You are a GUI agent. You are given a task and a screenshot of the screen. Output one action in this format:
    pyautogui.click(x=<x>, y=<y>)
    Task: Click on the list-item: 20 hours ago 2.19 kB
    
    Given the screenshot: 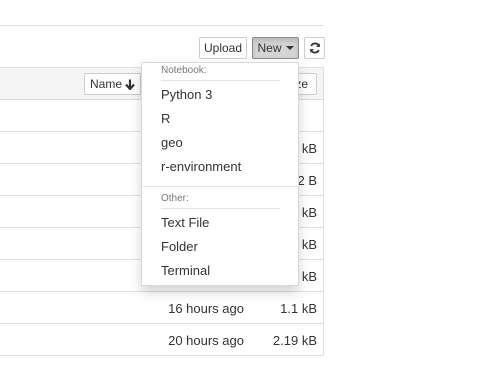 What is the action you would take?
    pyautogui.click(x=161, y=340)
    